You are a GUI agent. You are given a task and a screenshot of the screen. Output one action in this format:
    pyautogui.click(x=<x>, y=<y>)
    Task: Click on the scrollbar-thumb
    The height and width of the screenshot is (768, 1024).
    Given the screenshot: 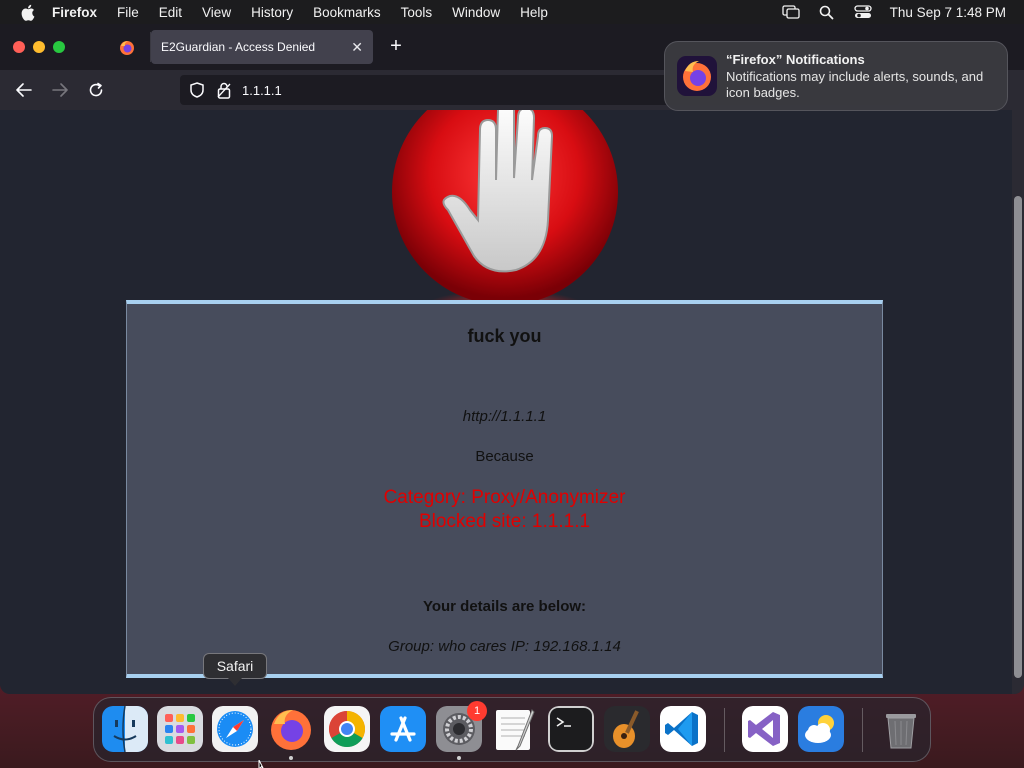 What is the action you would take?
    pyautogui.click(x=1018, y=437)
    